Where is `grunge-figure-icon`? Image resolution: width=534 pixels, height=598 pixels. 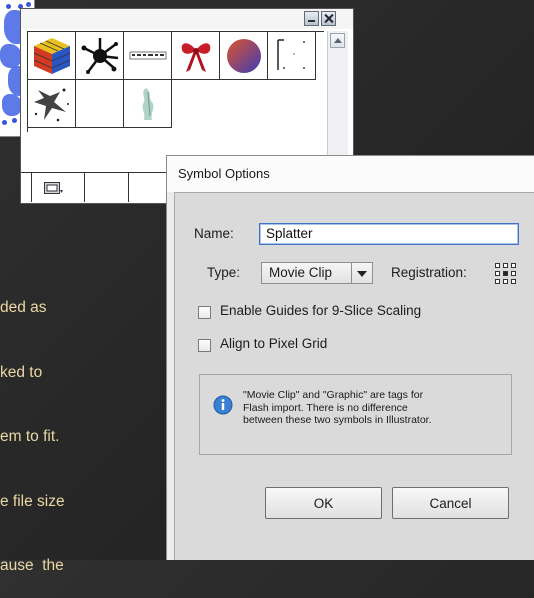 grunge-figure-icon is located at coordinates (147, 103).